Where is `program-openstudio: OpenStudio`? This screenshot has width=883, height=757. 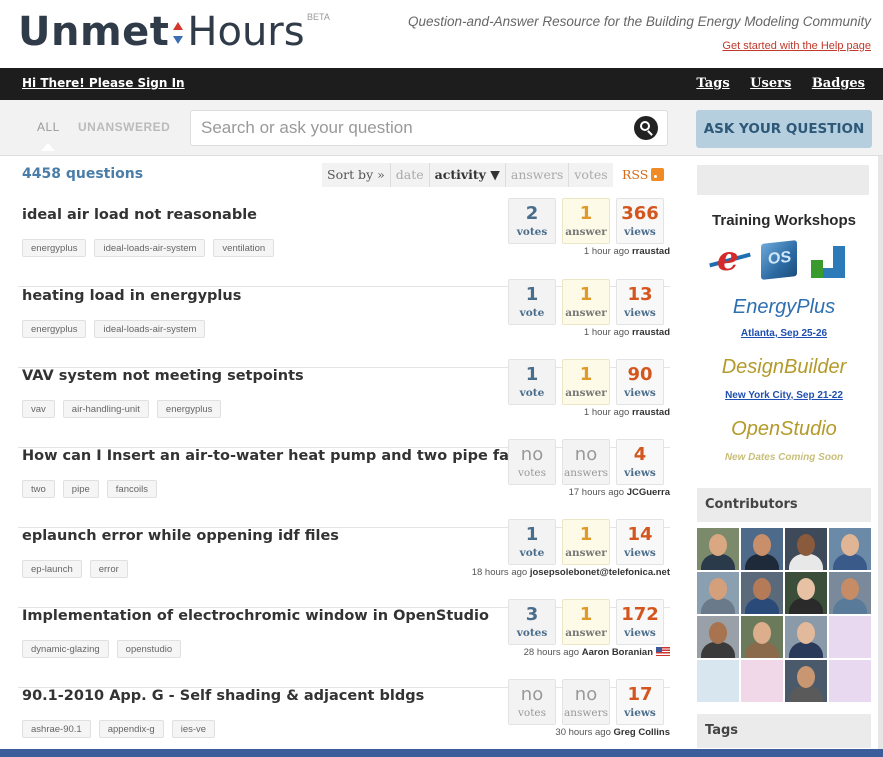
program-openstudio: OpenStudio is located at coordinates (784, 429).